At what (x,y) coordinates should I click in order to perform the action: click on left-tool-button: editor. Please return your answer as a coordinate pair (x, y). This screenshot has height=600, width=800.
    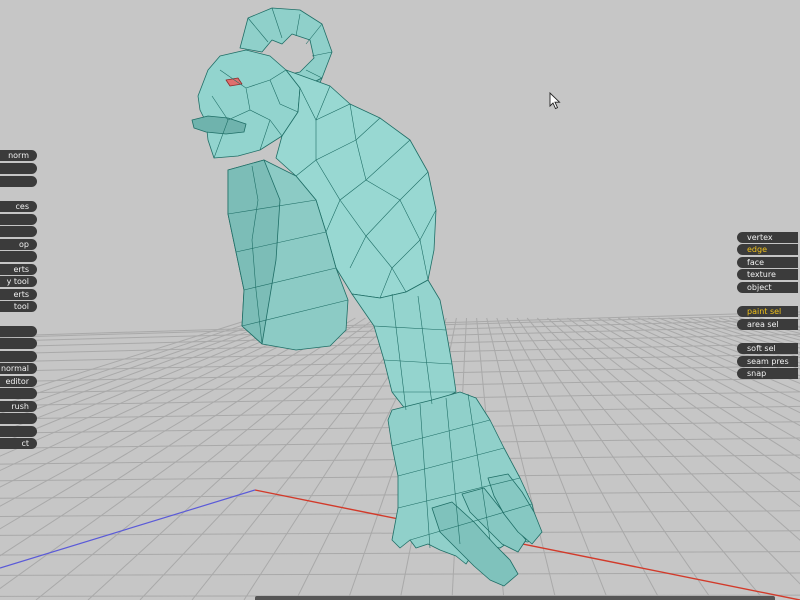
    Looking at the image, I should click on (18, 381).